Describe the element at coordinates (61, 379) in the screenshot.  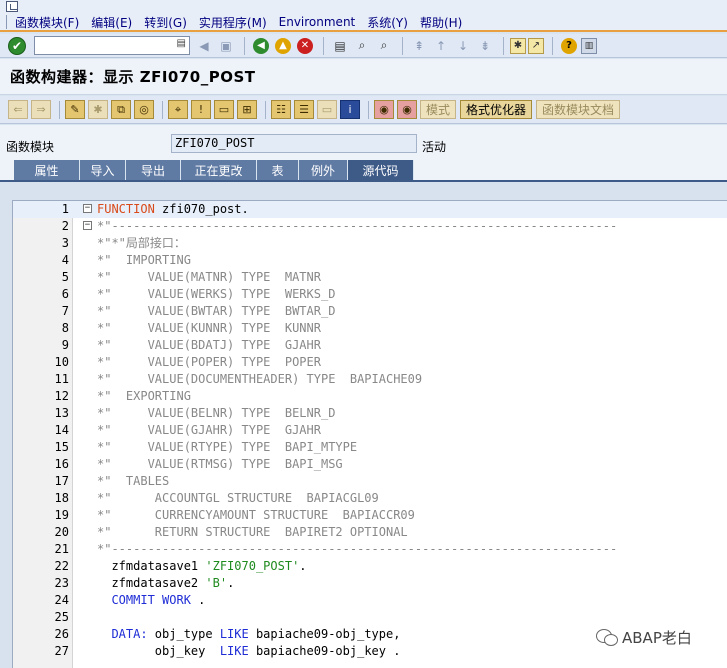
I see `line-number: 11` at that location.